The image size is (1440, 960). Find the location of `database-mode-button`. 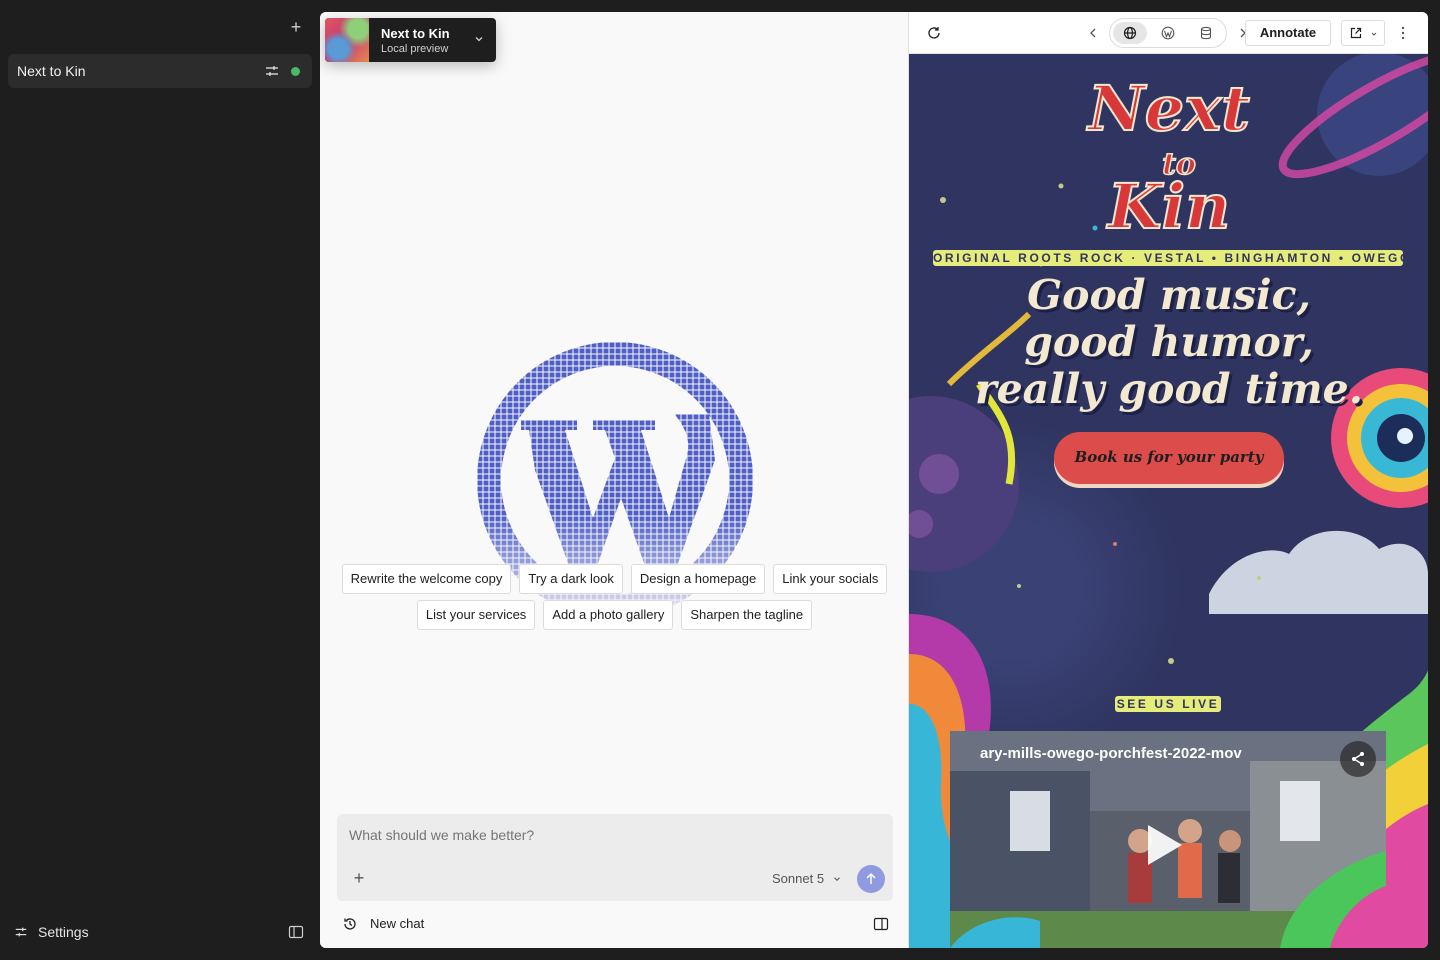

database-mode-button is located at coordinates (1206, 33).